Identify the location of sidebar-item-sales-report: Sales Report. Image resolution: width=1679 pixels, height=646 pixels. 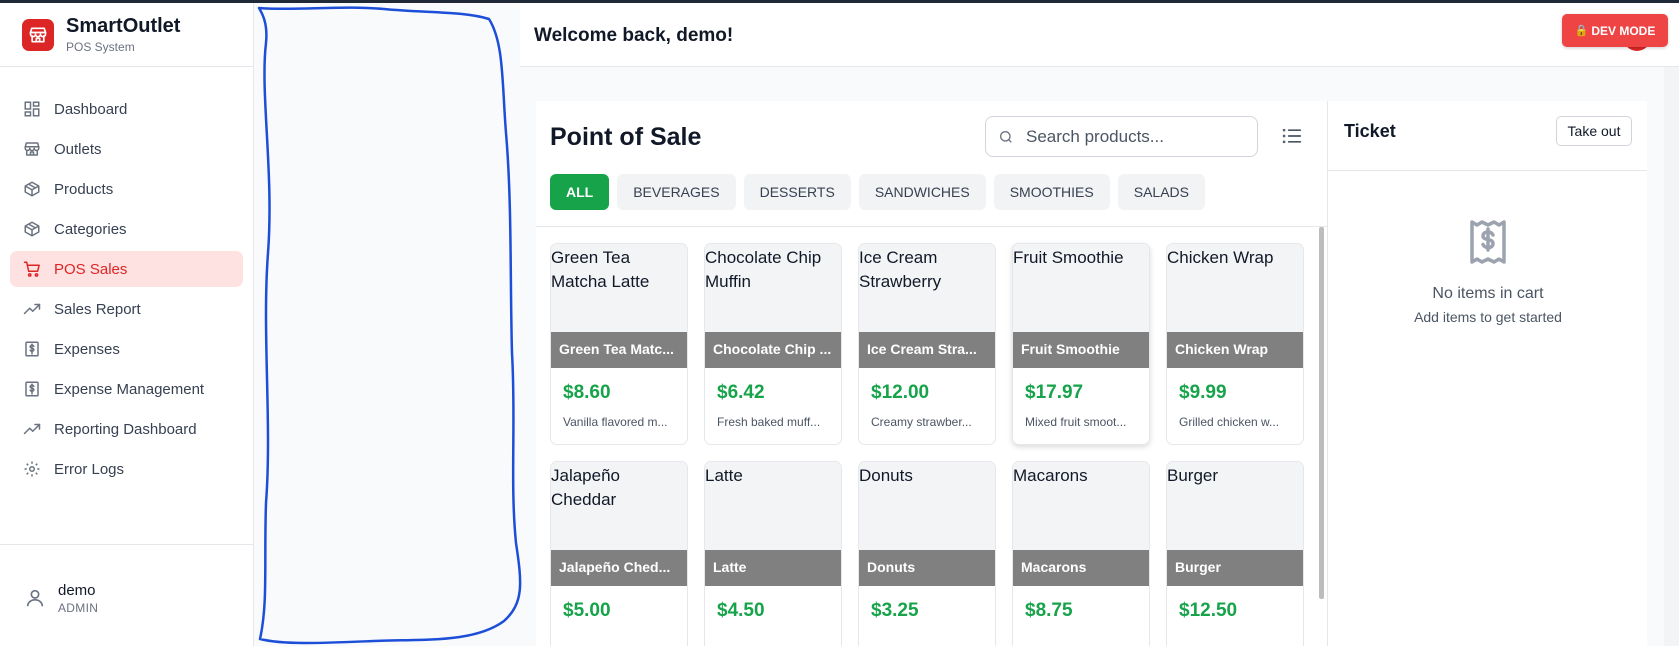
(126, 309).